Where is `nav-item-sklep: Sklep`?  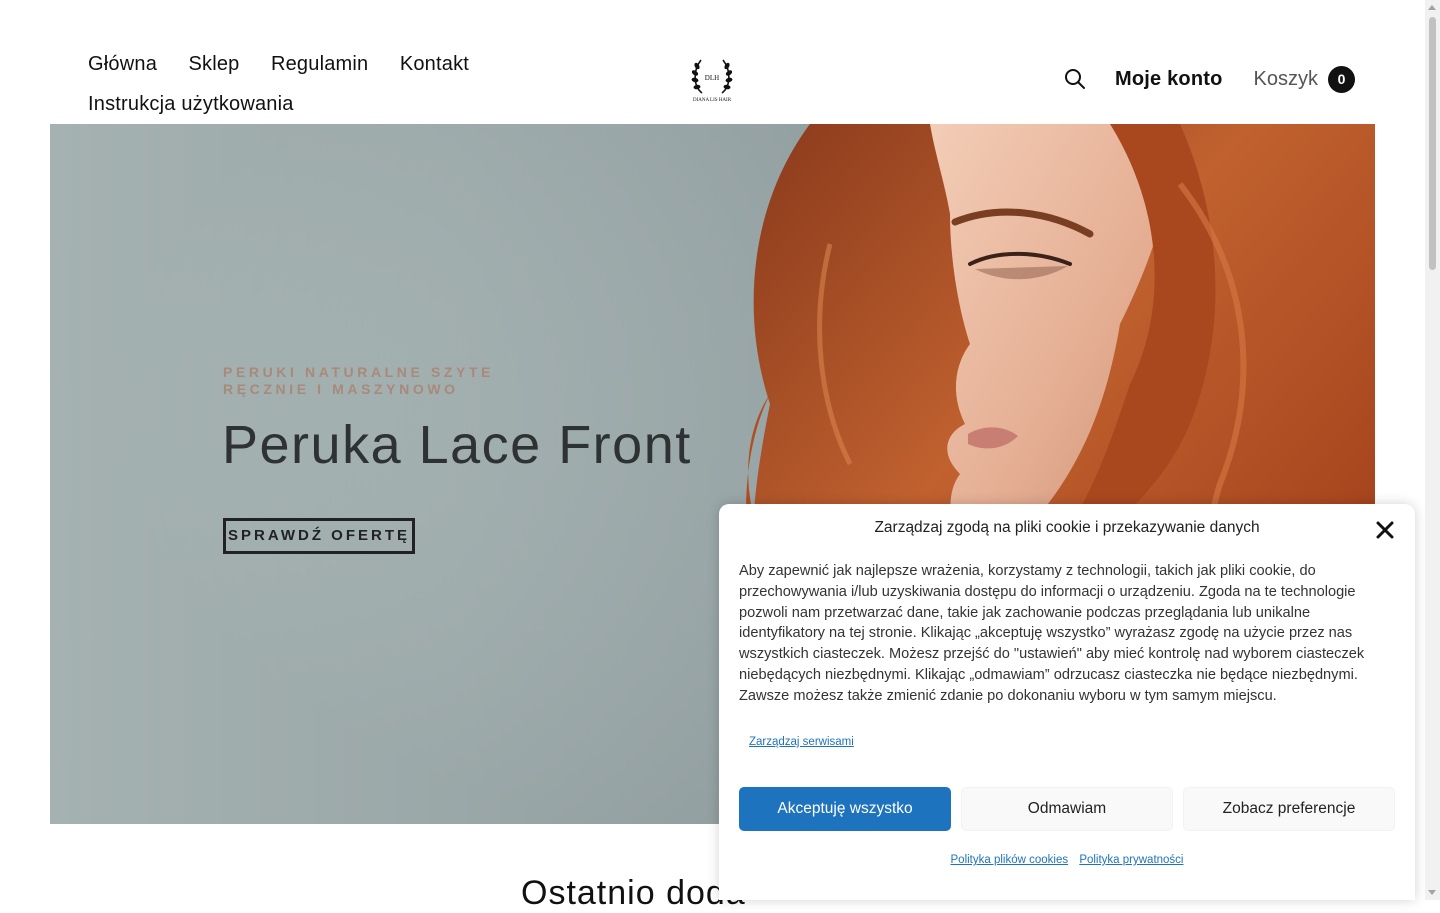 nav-item-sklep: Sklep is located at coordinates (213, 64).